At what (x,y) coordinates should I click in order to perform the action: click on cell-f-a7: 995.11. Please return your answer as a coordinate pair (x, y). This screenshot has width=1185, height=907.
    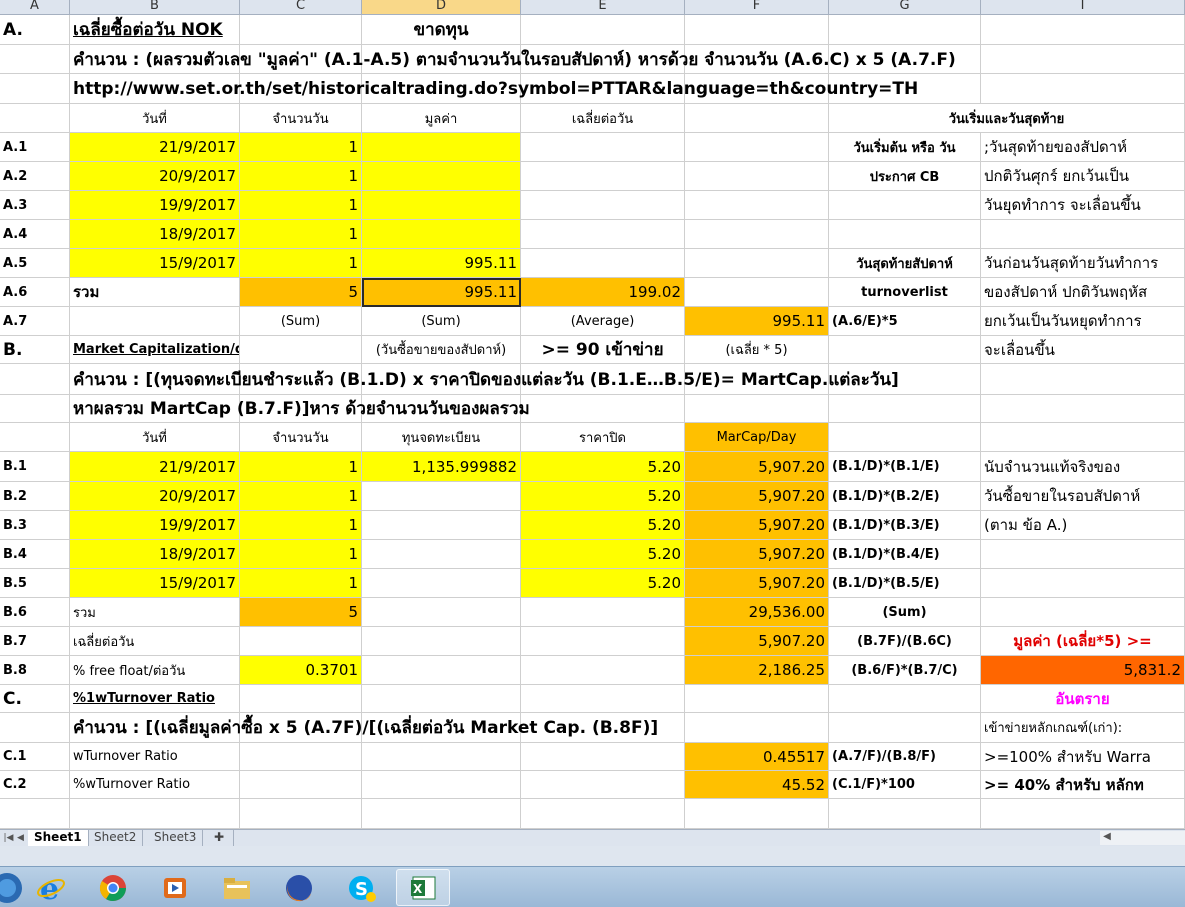
    Looking at the image, I should click on (757, 321).